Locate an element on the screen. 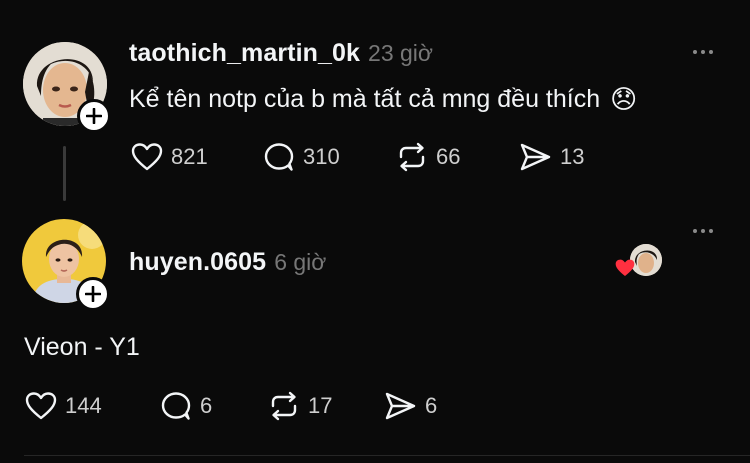 Image resolution: width=750 pixels, height=463 pixels. reply-author-username: huyen.0605 is located at coordinates (197, 262).